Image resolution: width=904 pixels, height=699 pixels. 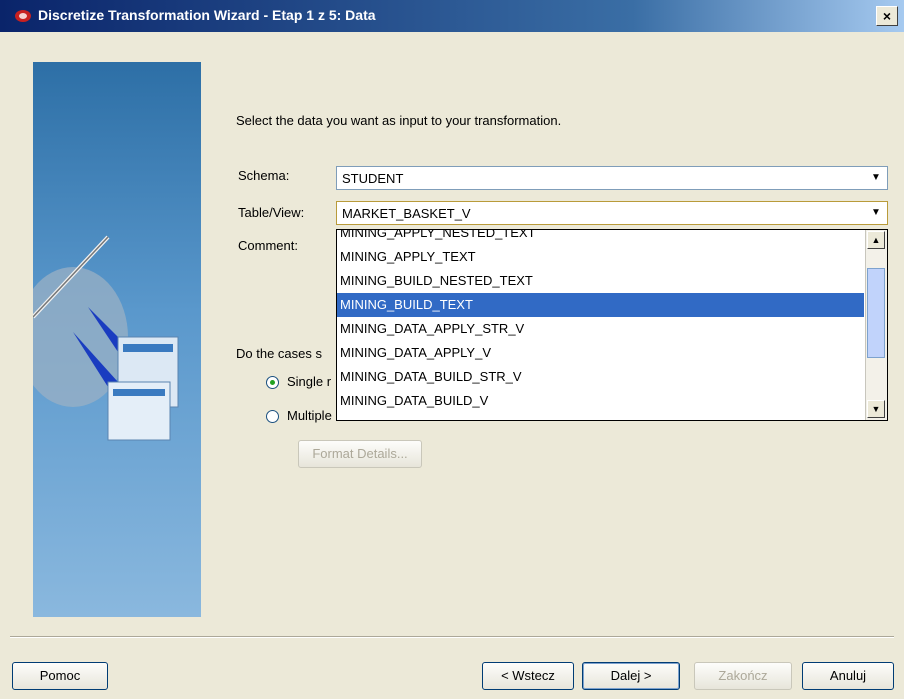 I want to click on dropdown-item-selected: MINING_BUILD_TEXT, so click(x=600, y=305).